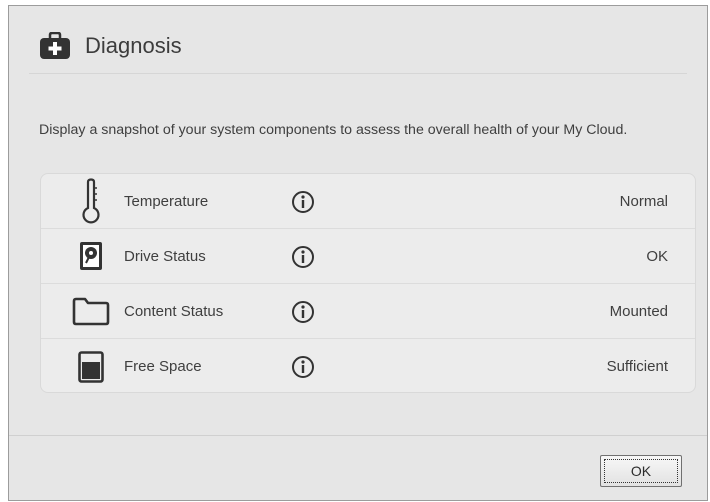 This screenshot has width=710, height=502. Describe the element at coordinates (638, 311) in the screenshot. I see `diagnostic-value: Mounted` at that location.